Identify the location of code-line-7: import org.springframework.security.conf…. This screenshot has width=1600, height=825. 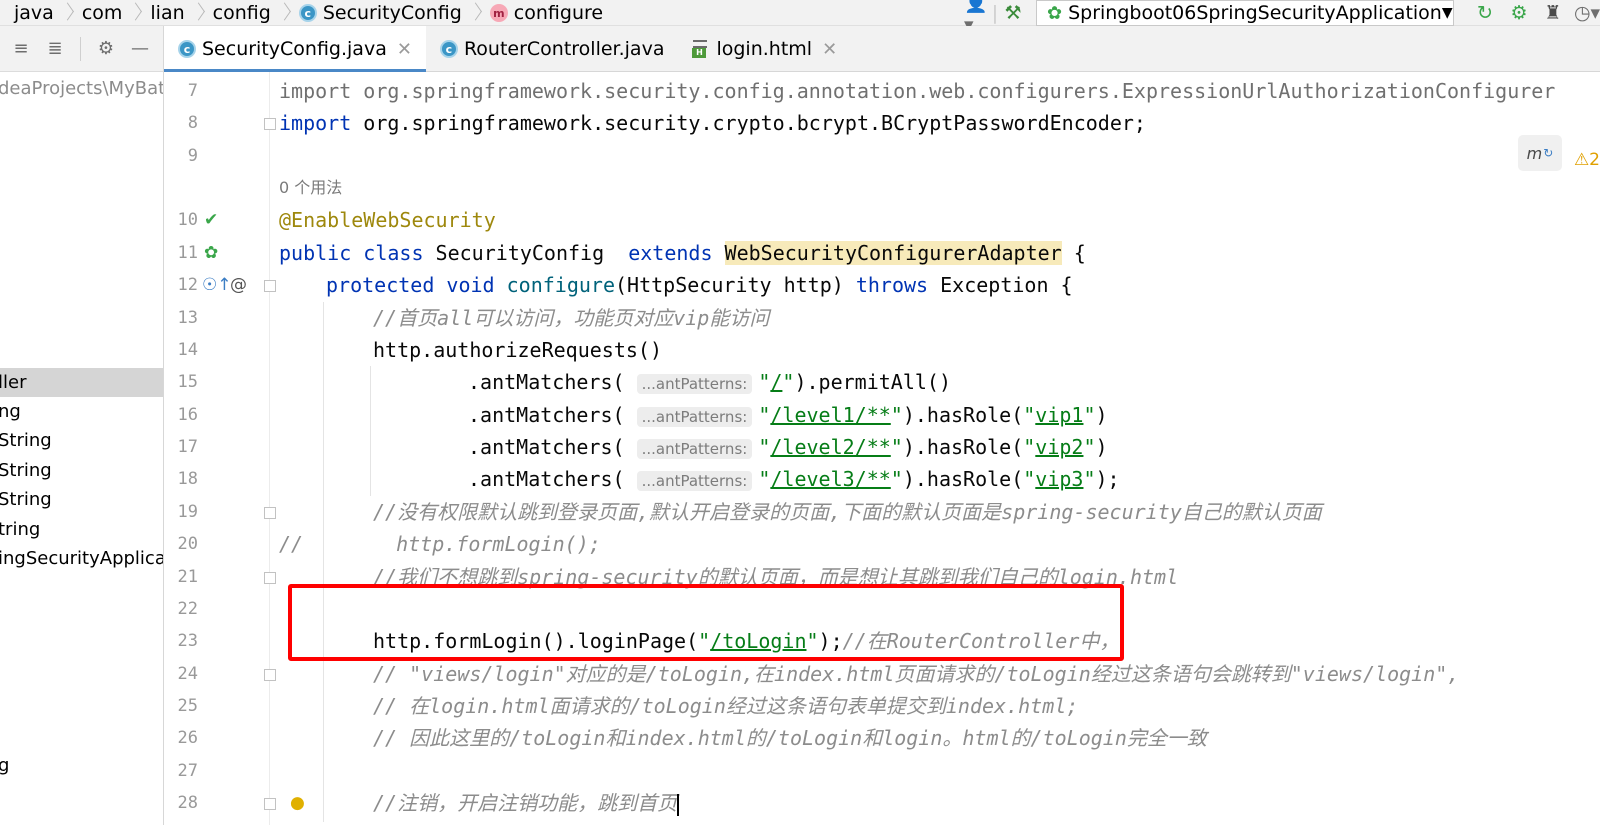
(917, 91).